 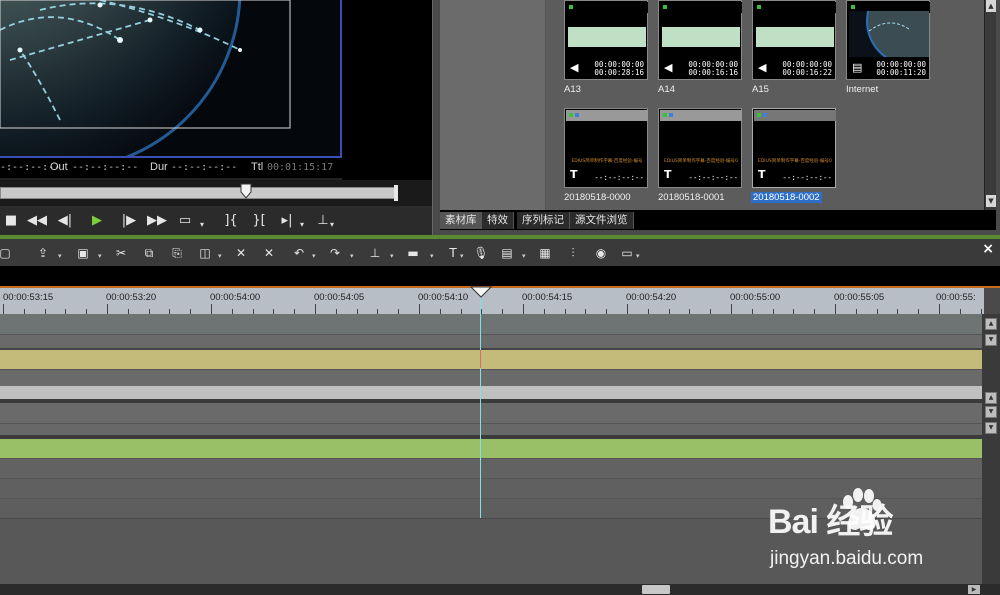 What do you see at coordinates (65, 221) in the screenshot?
I see `step-back-icon: ◀|` at bounding box center [65, 221].